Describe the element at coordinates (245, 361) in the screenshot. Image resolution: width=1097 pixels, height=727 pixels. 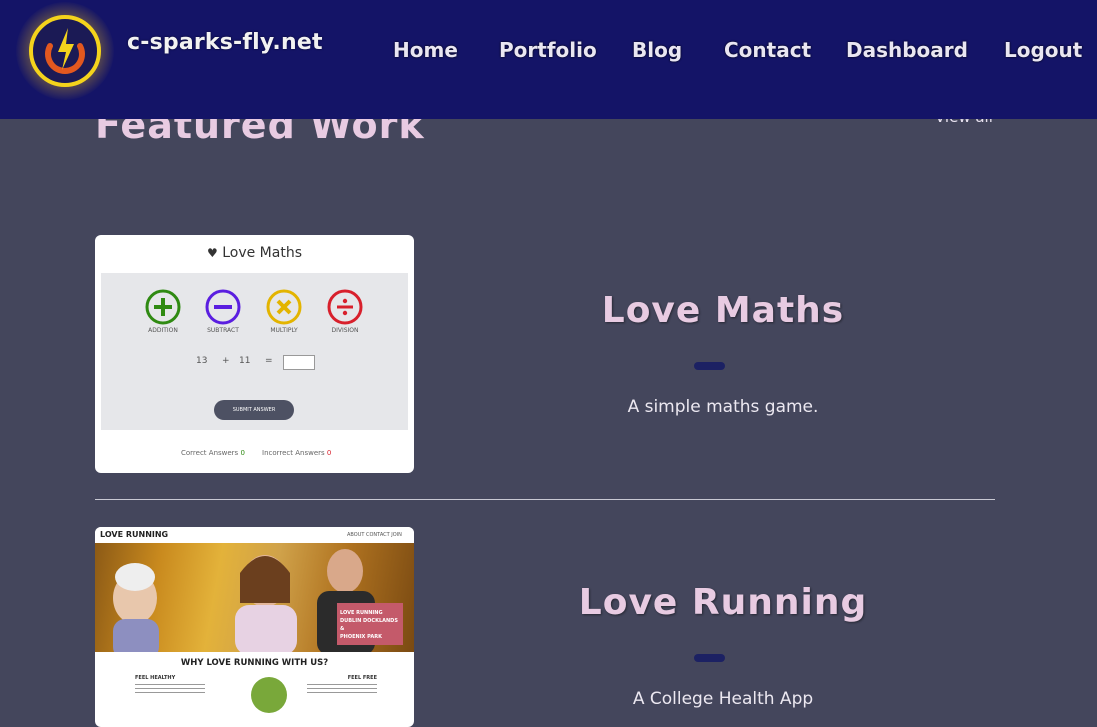
I see `operand2: 11` at that location.